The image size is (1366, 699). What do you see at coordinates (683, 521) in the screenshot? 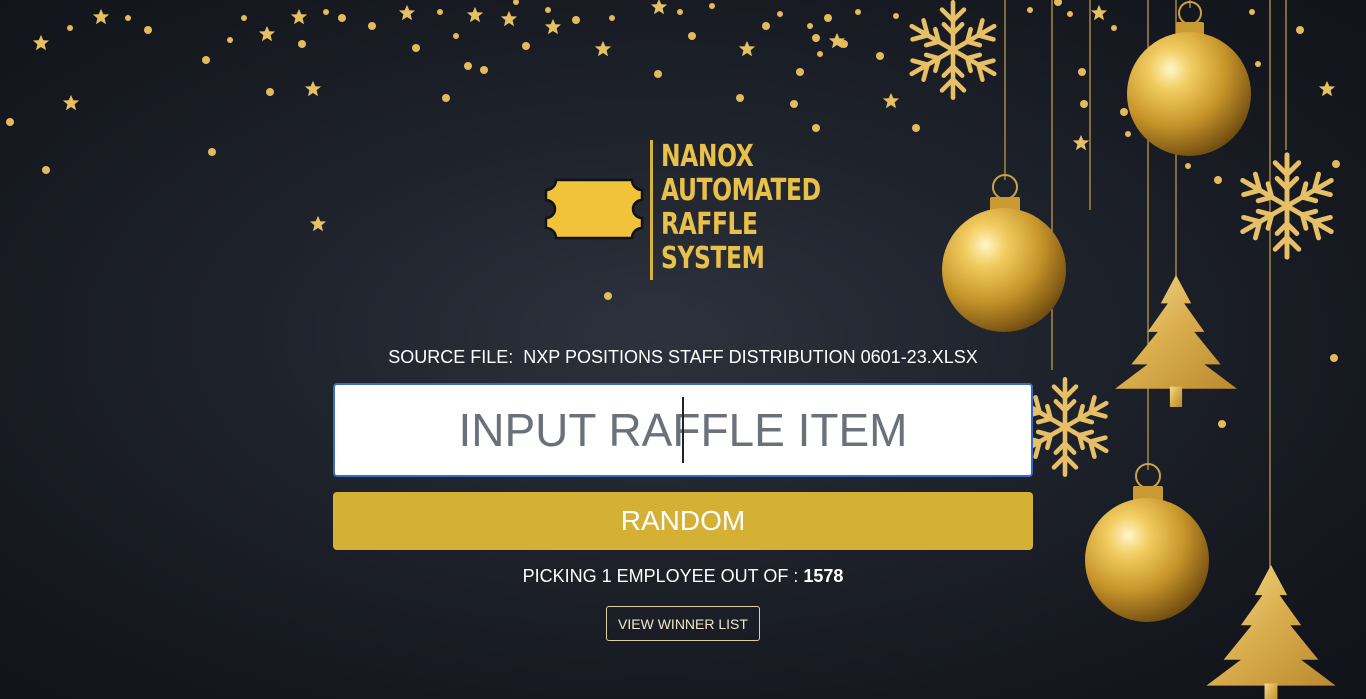
I see `random-button: RANDOM` at bounding box center [683, 521].